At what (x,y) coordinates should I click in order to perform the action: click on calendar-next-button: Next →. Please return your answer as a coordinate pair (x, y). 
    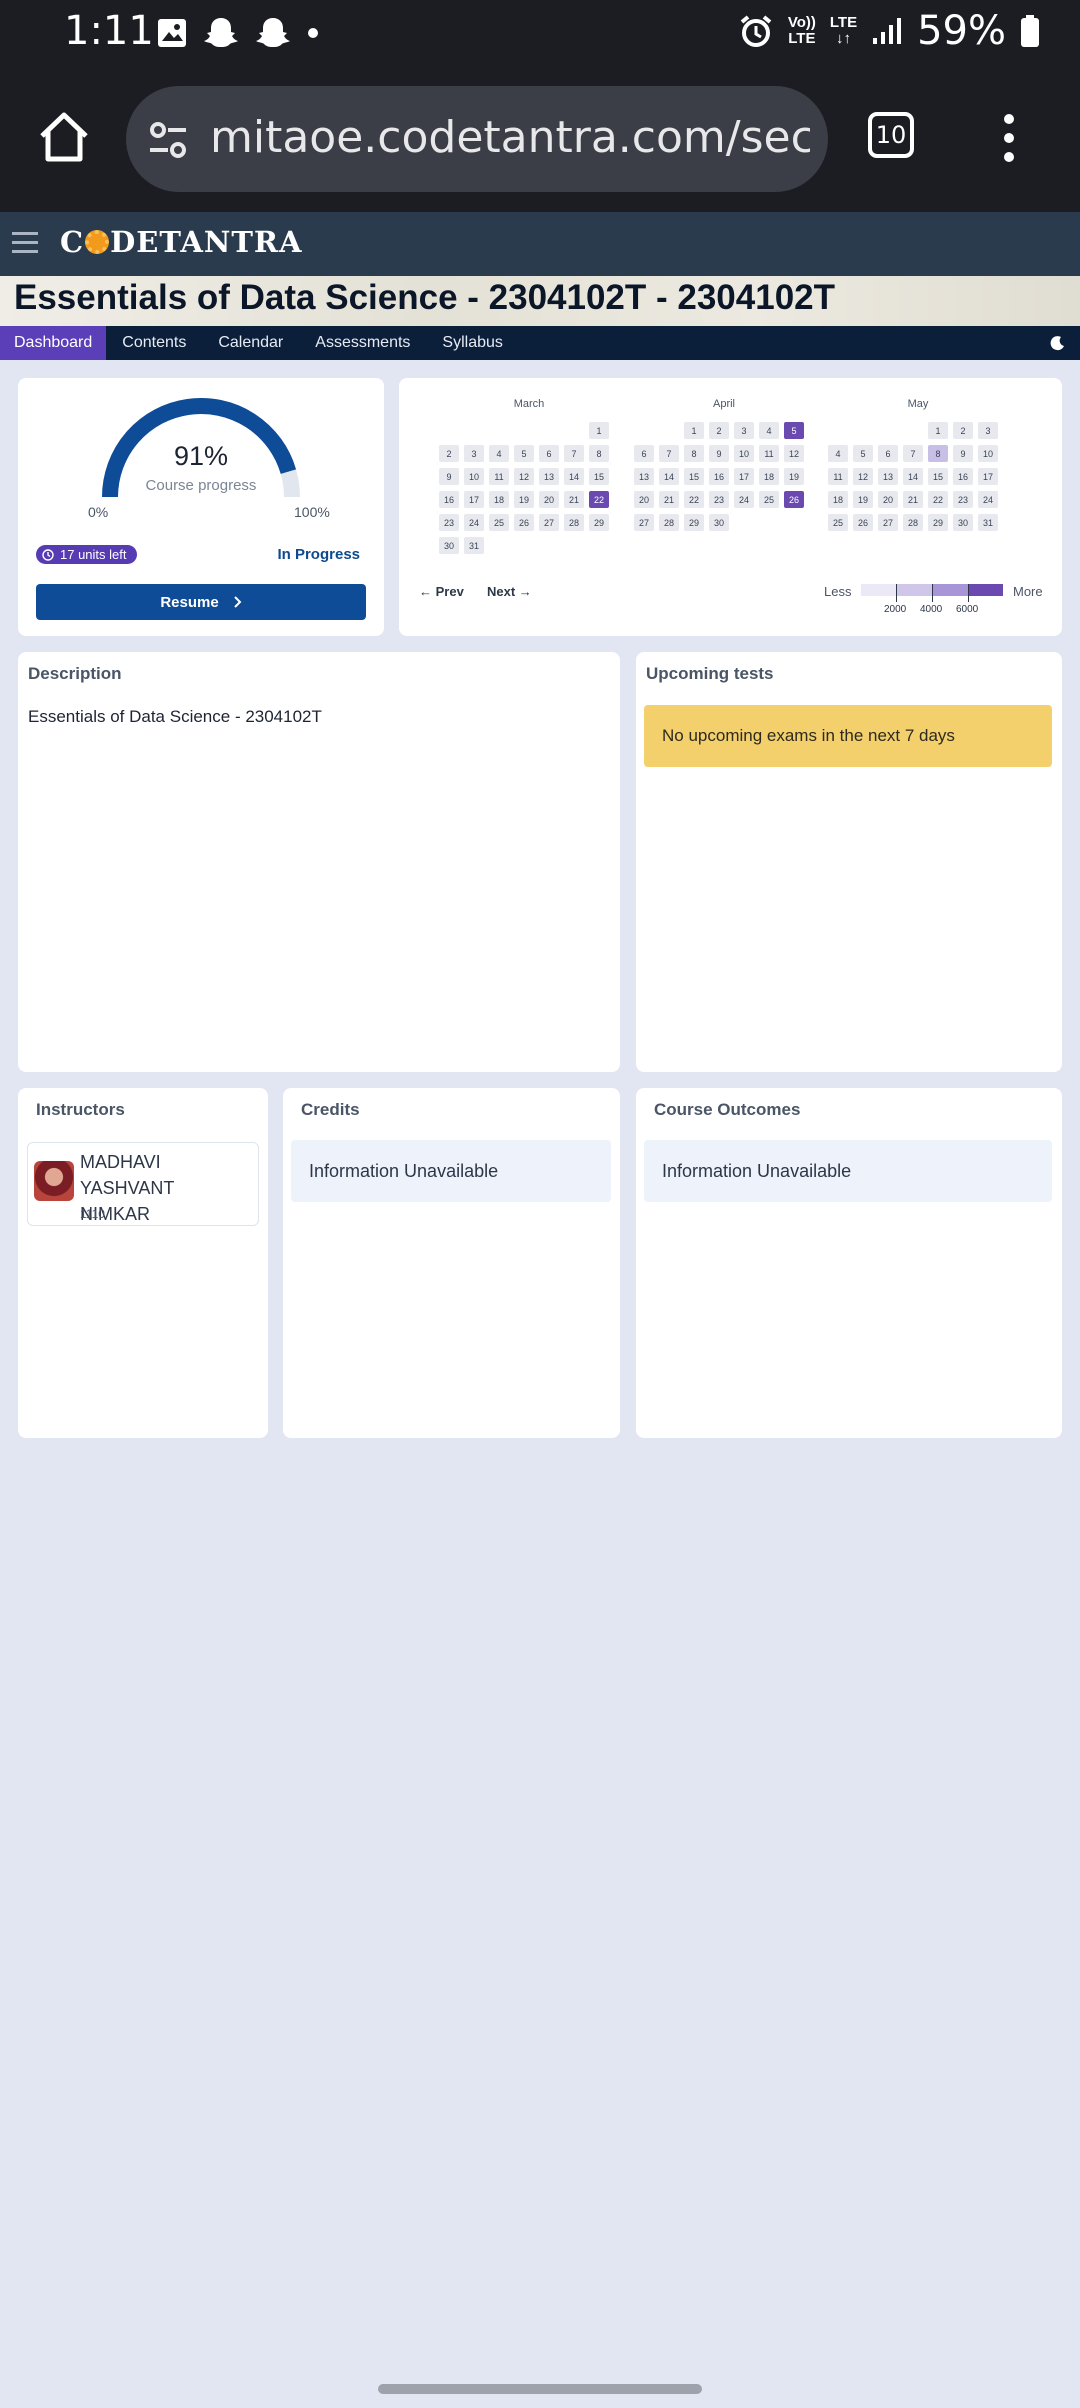
    Looking at the image, I should click on (509, 591).